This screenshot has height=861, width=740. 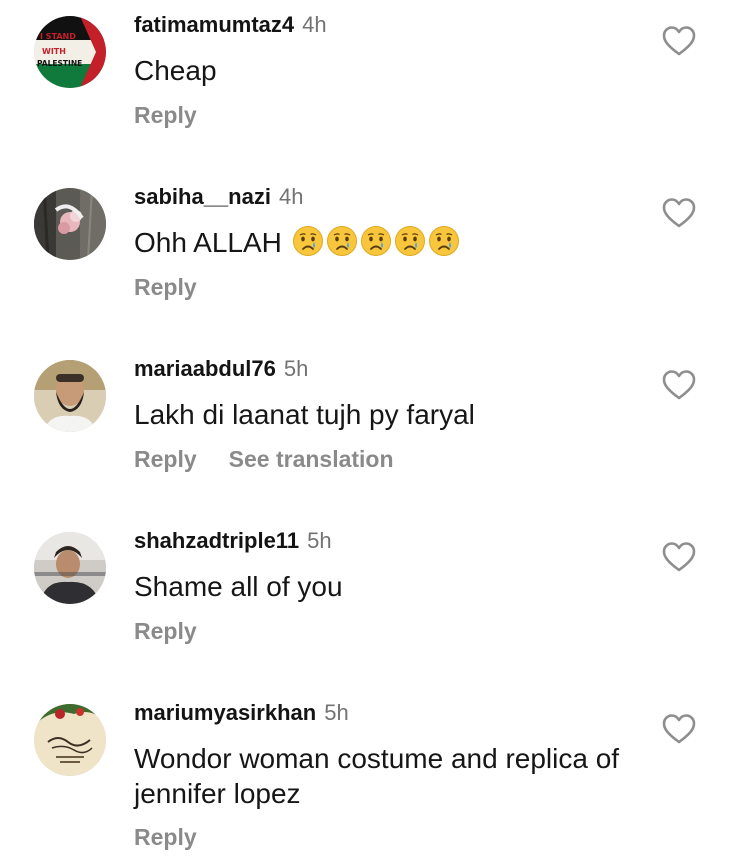 What do you see at coordinates (70, 224) in the screenshot?
I see `flower-photo-avatar` at bounding box center [70, 224].